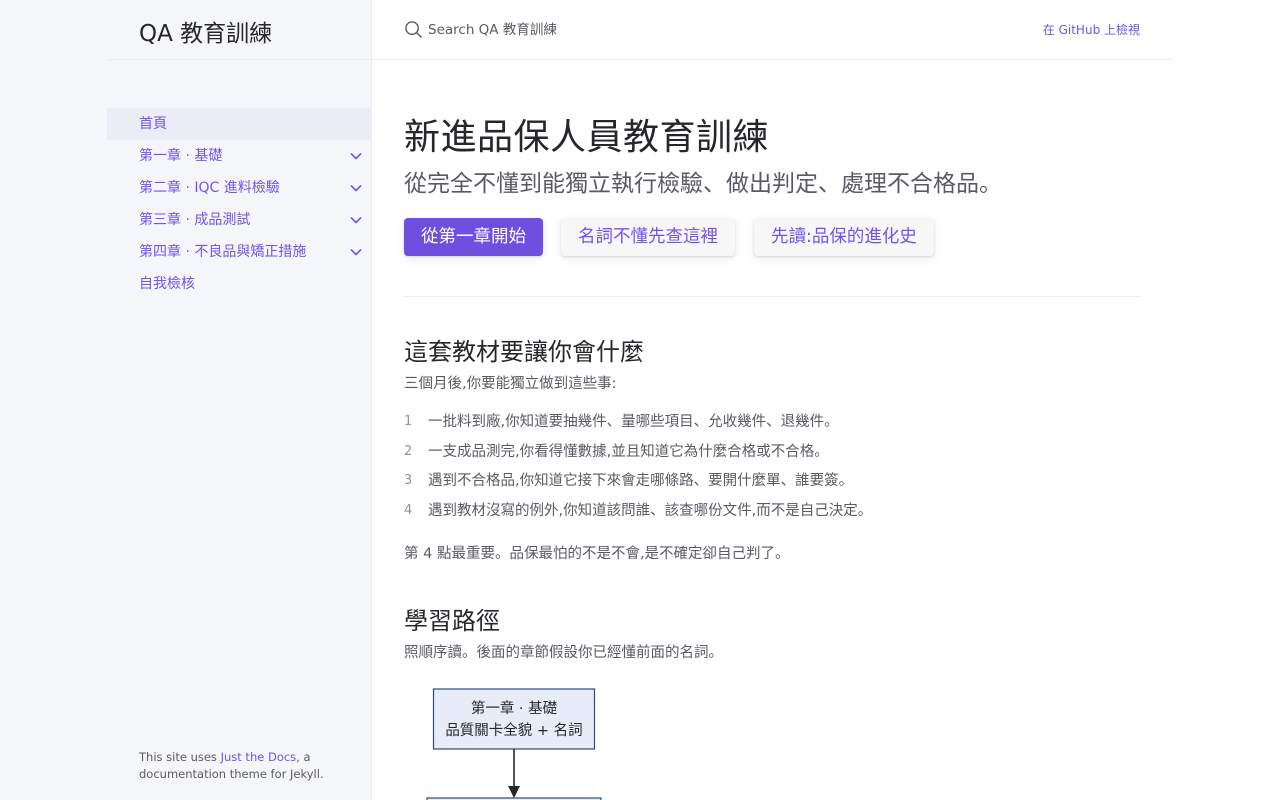 This screenshot has width=1280, height=800. What do you see at coordinates (563, 653) in the screenshot?
I see `section-intro-learning-path: 照順序讀。後面的章節假設你已經懂前面的名詞。` at bounding box center [563, 653].